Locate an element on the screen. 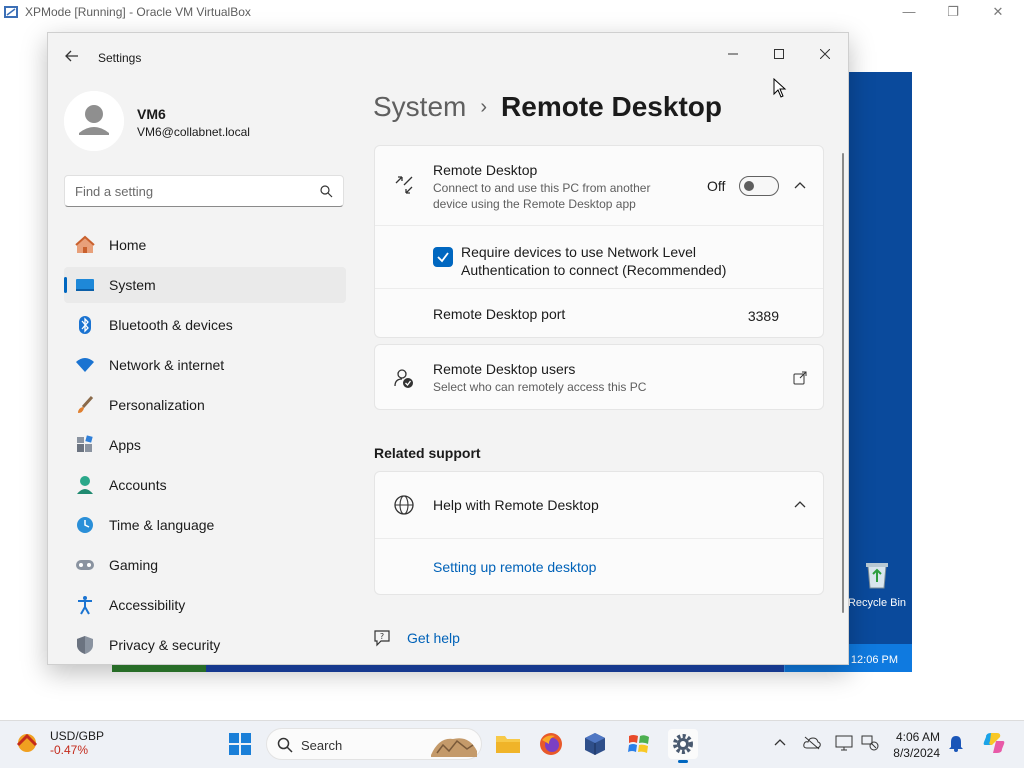 This screenshot has width=1024, height=768. get-help-label: Get help is located at coordinates (433, 638).